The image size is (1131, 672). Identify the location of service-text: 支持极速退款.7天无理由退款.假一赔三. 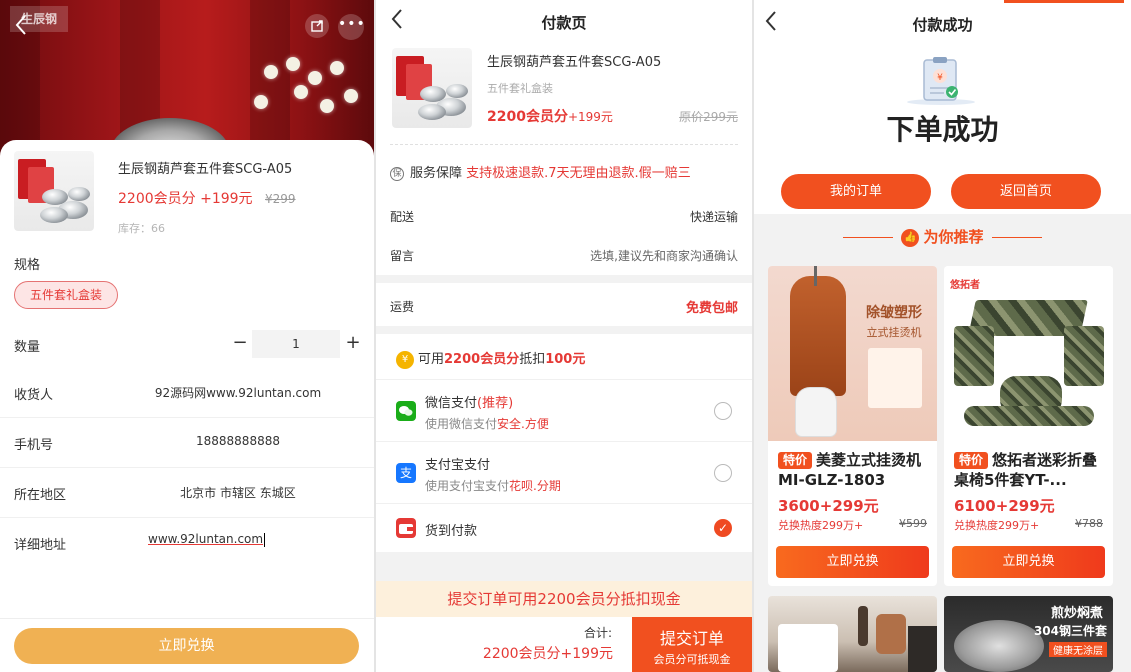
(578, 173).